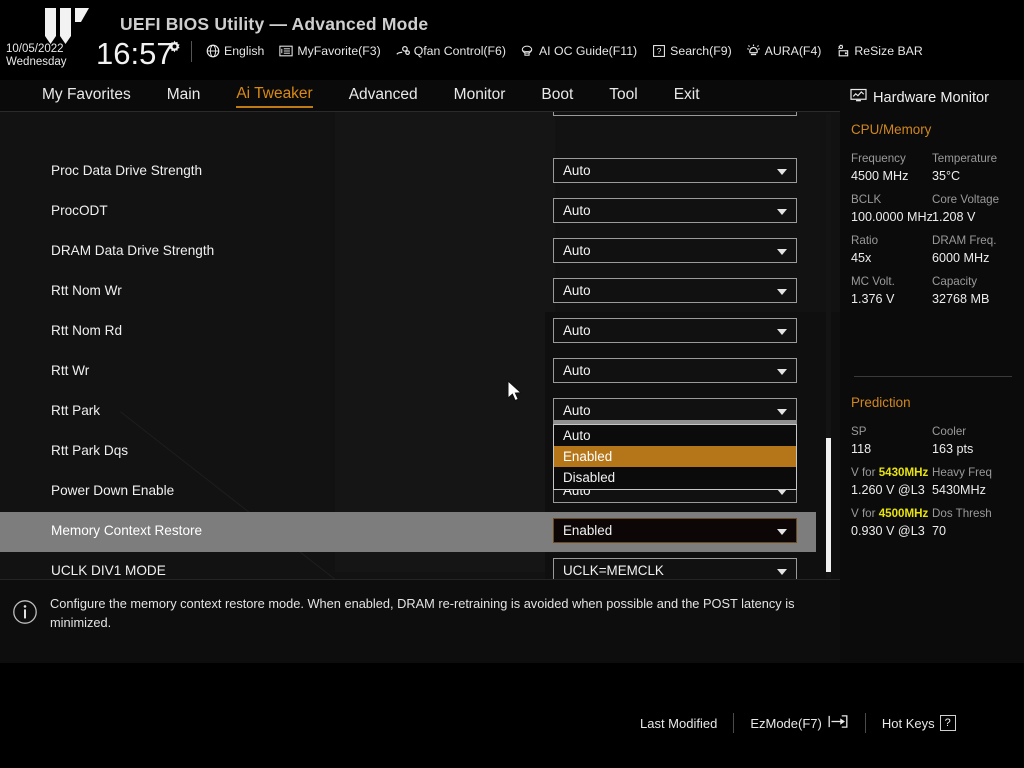 This screenshot has height=768, width=1024. I want to click on setting-label: Memory Context Restore, so click(127, 530).